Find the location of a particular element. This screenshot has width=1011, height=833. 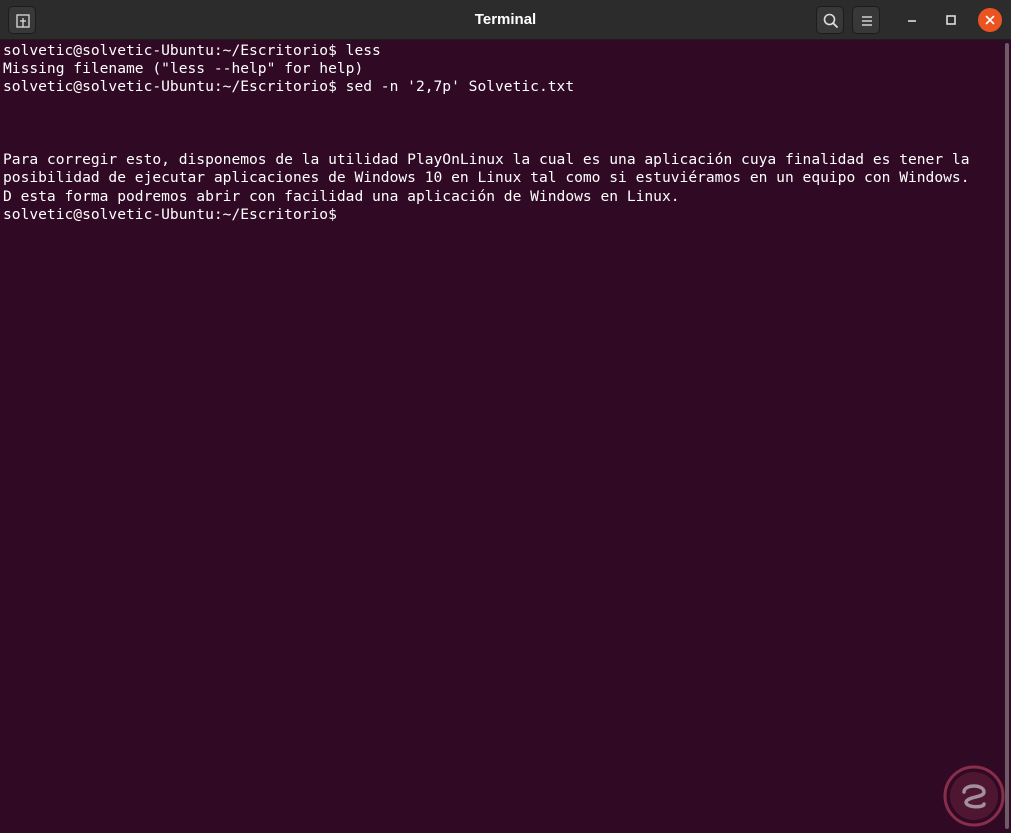

search-icon is located at coordinates (830, 20).